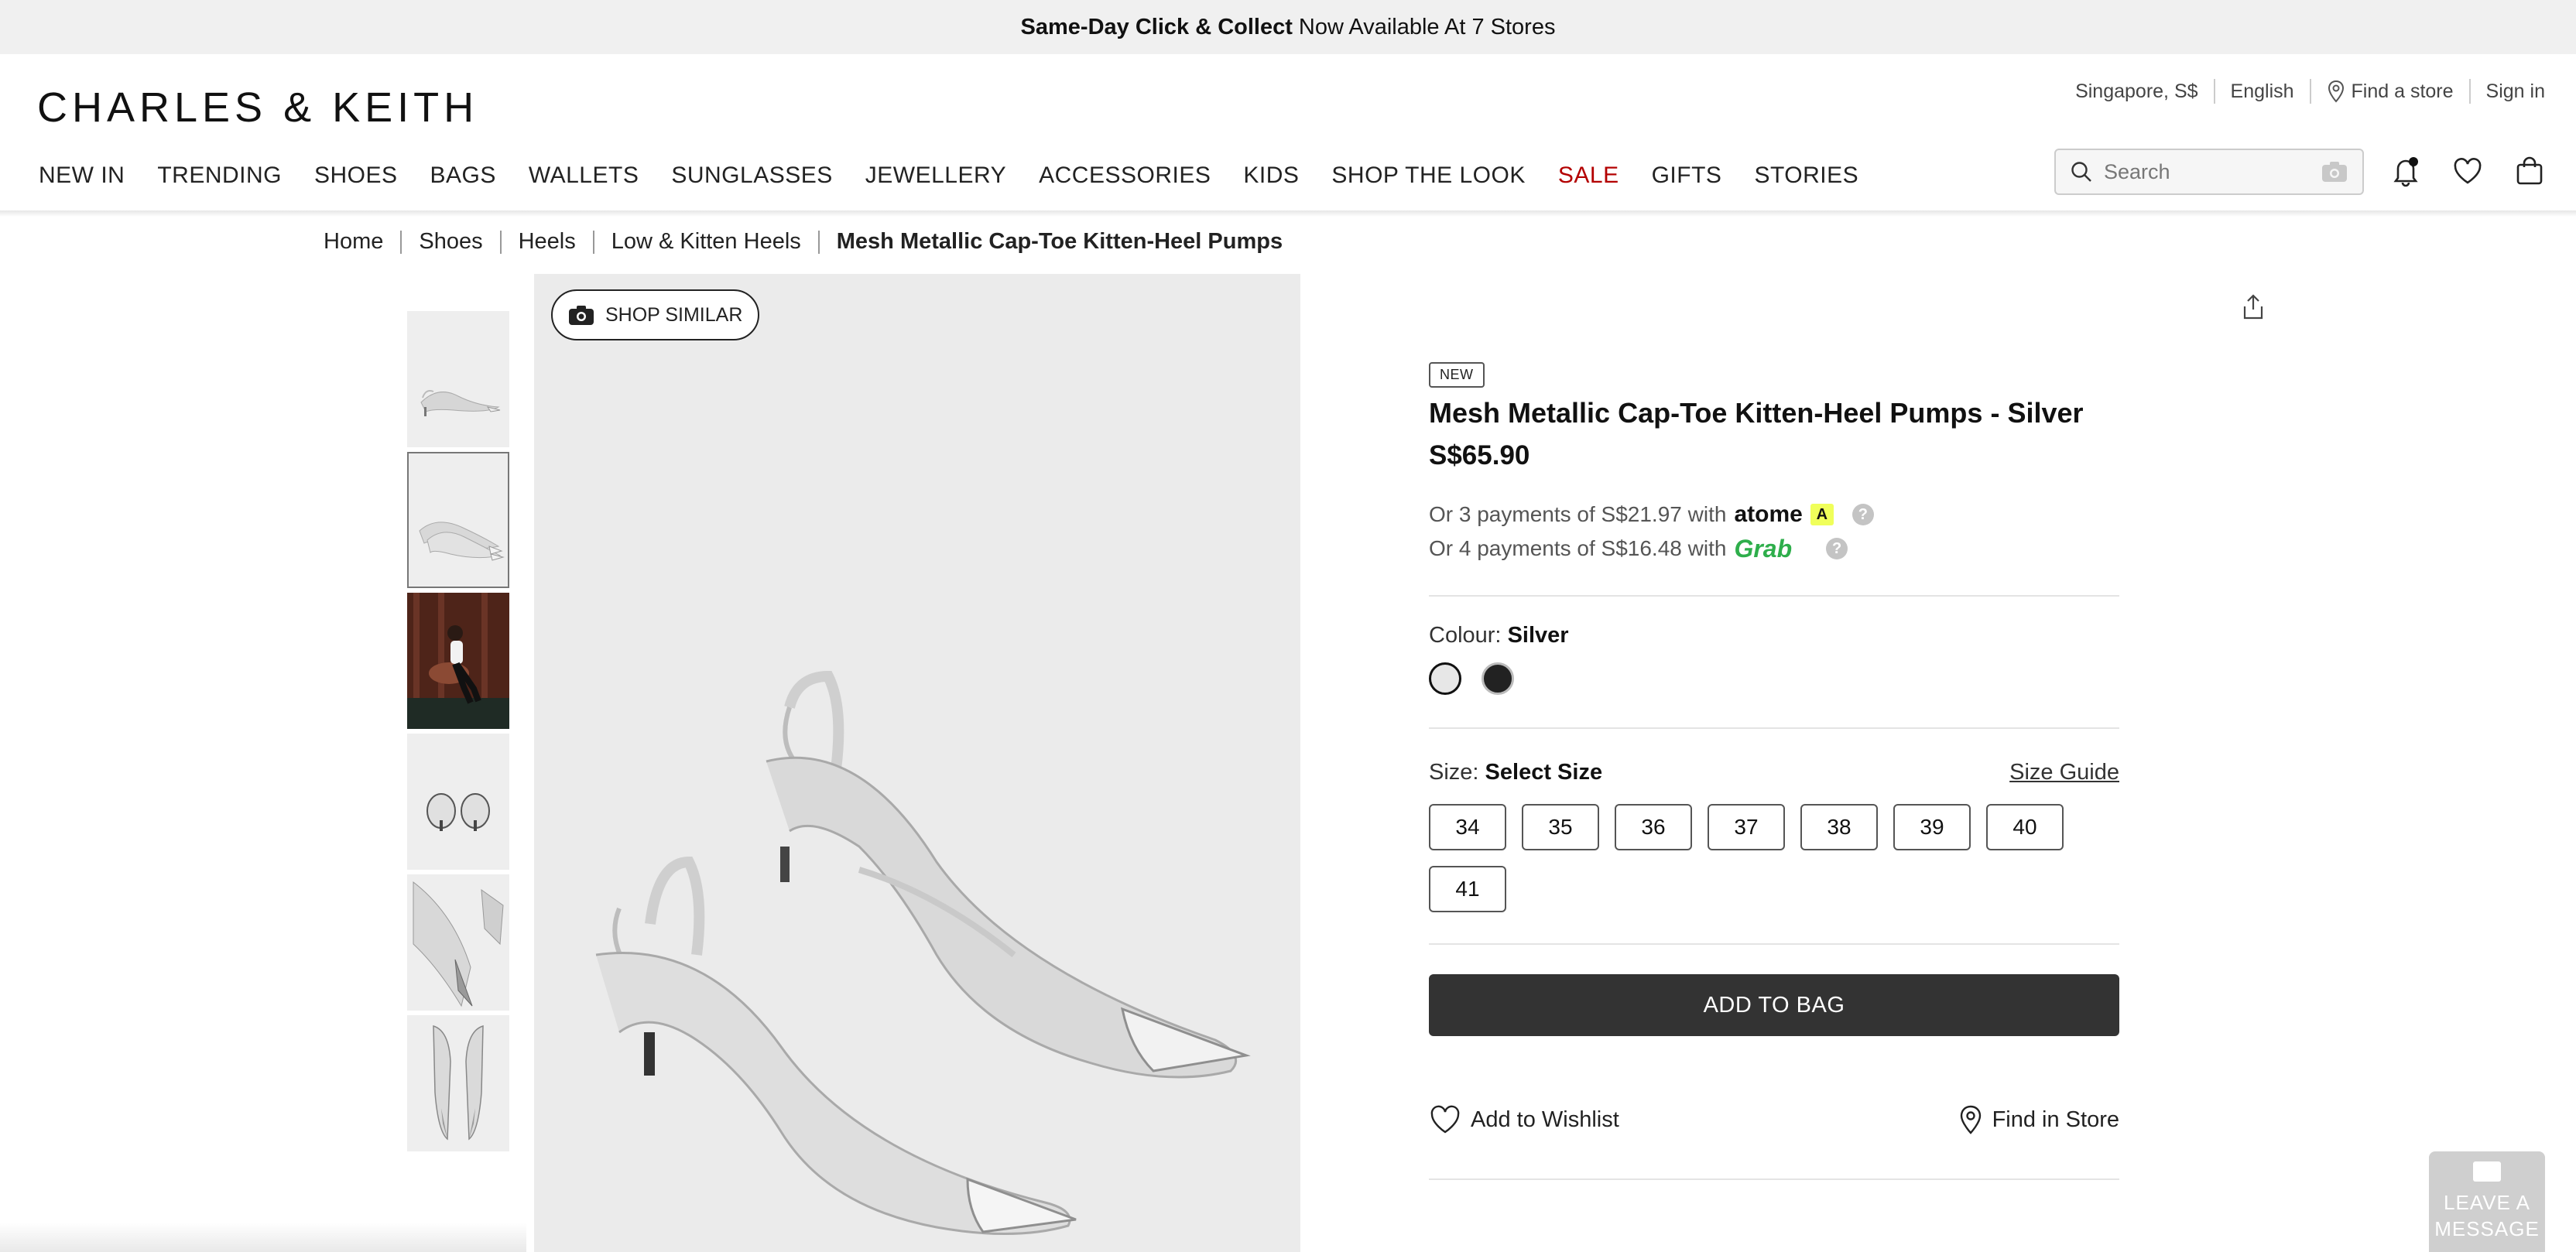 This screenshot has height=1252, width=2576. Describe the element at coordinates (935, 175) in the screenshot. I see `nav-item-jewellery: JEWELLERY` at that location.